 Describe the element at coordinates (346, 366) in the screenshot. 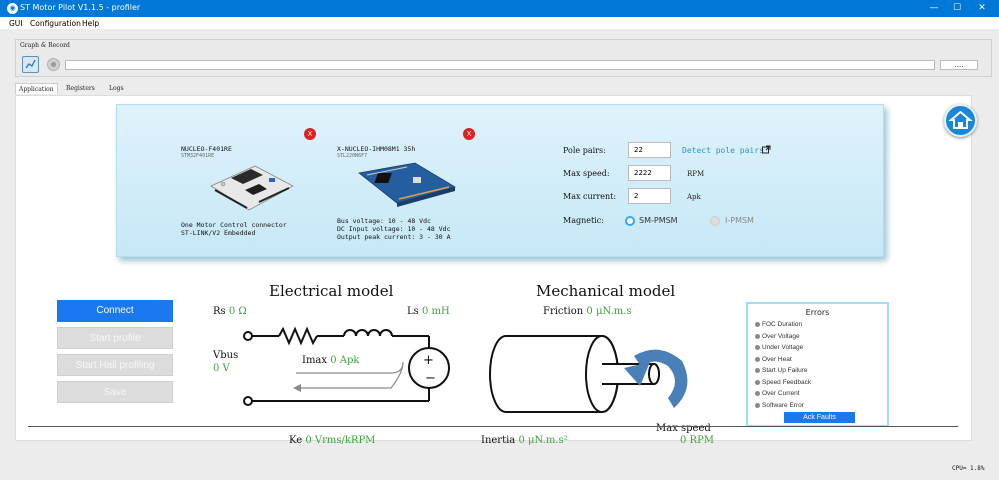

I see `electrical-circuit-diagram: + −` at that location.